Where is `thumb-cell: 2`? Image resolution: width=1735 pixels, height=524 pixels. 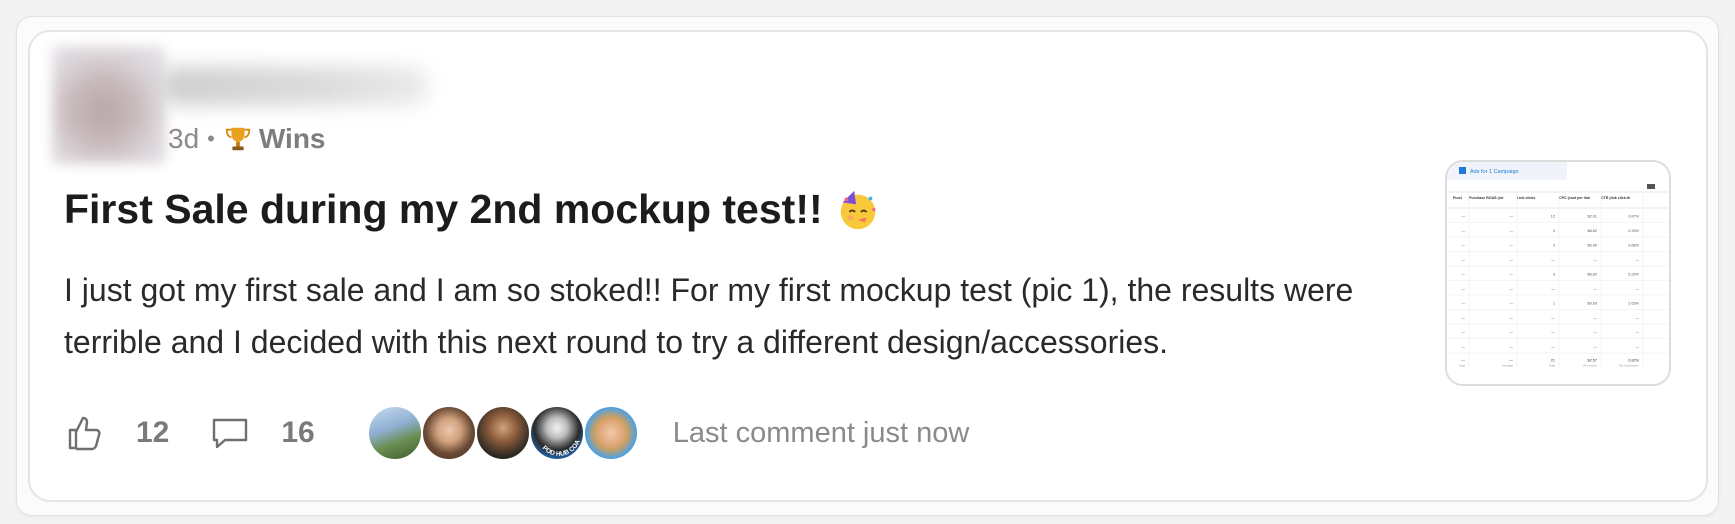
thumb-cell: 2 is located at coordinates (1554, 231).